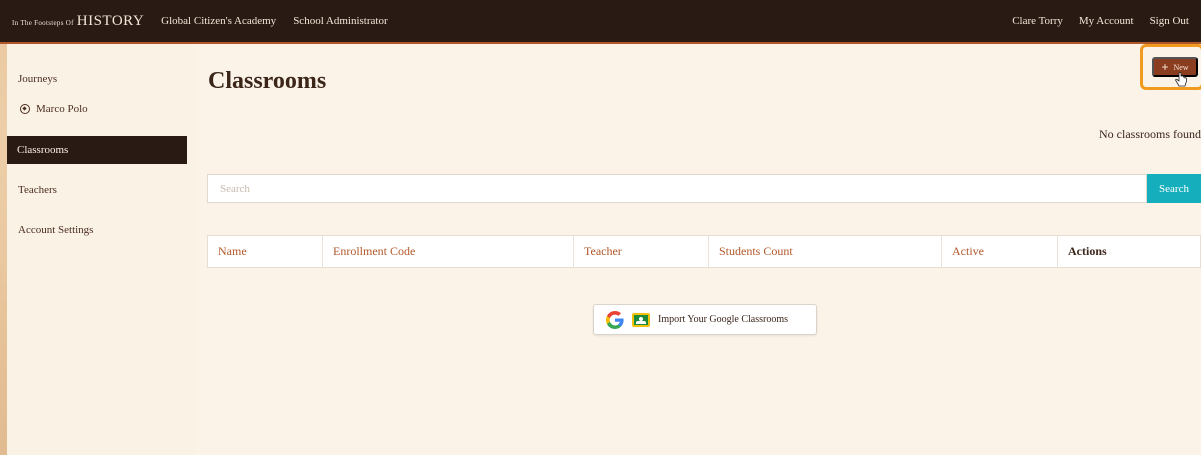  I want to click on role-link: School Administrator, so click(340, 21).